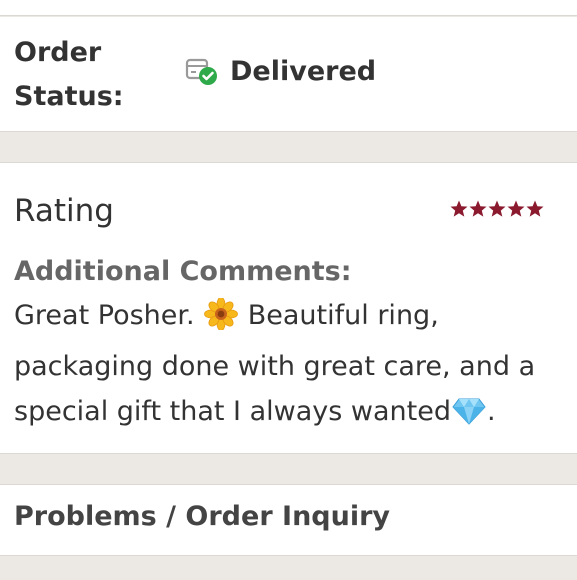 Image resolution: width=577 pixels, height=580 pixels. What do you see at coordinates (183, 271) in the screenshot?
I see `additional-comments-label: Additional Comments:` at bounding box center [183, 271].